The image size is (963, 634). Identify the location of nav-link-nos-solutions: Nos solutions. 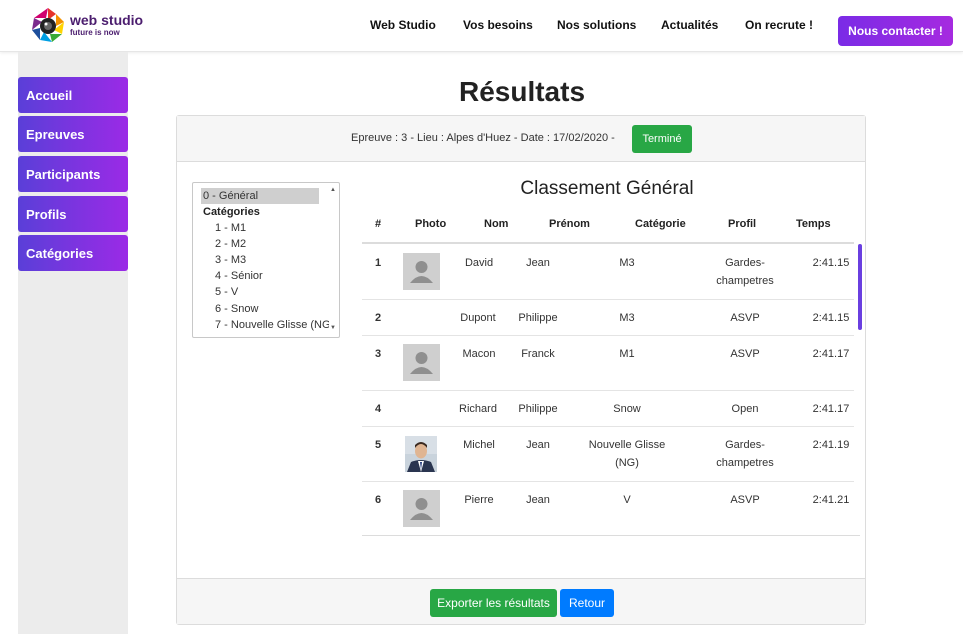
(596, 25).